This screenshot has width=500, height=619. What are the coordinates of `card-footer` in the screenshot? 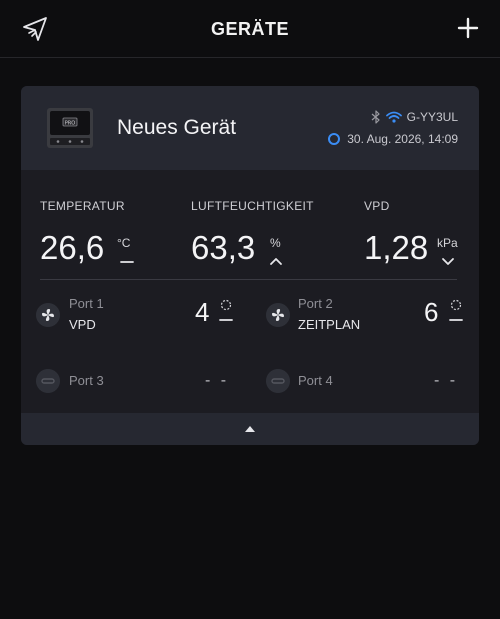 It's located at (250, 429).